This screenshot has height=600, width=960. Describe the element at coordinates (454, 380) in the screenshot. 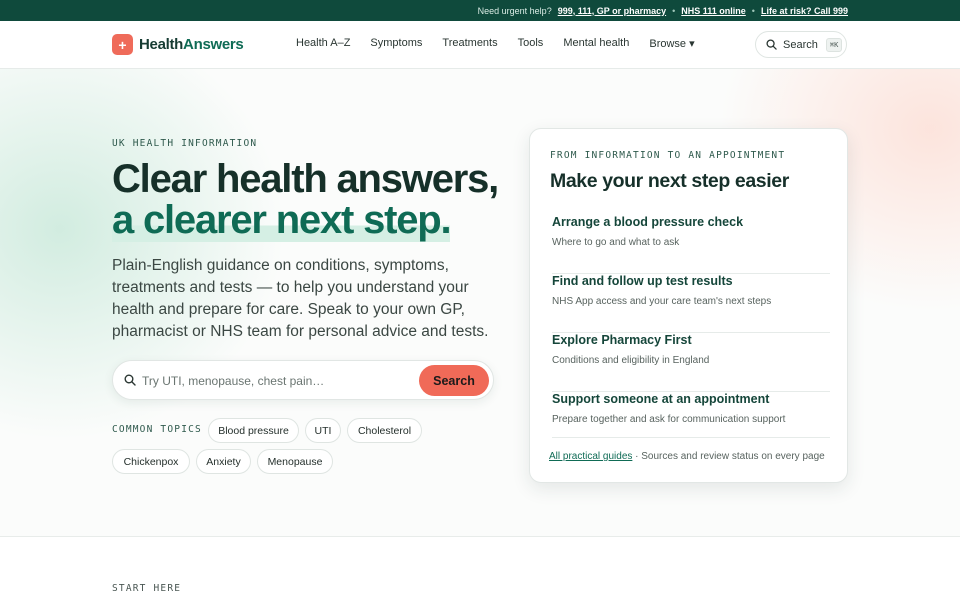

I see `hero-search-button: Search` at that location.